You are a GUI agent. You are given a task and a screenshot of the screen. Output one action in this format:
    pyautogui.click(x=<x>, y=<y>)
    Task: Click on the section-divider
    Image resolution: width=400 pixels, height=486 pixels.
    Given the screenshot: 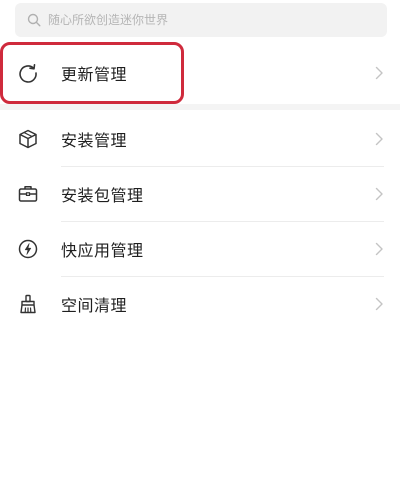 What is the action you would take?
    pyautogui.click(x=200, y=107)
    